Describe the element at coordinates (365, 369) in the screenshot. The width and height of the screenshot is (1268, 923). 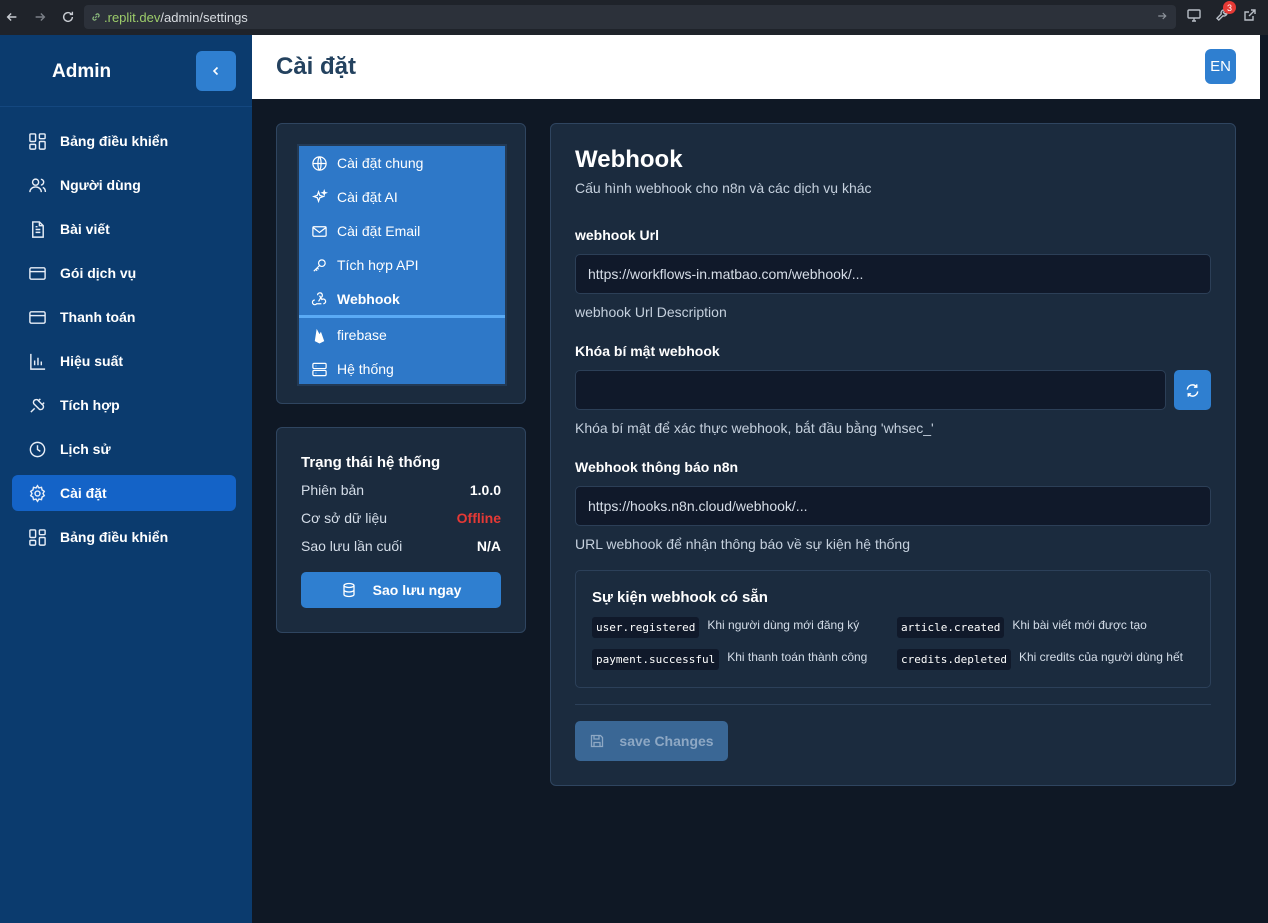
I see `settings-tab-label: Hệ thống` at that location.